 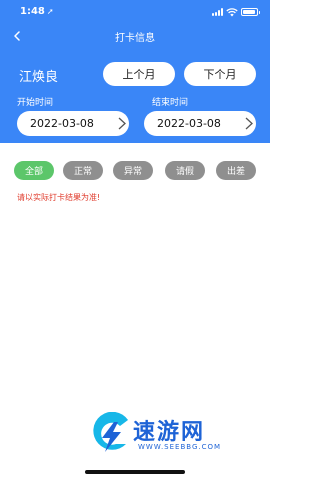 I want to click on filter-chip-business-trip: 出差, so click(x=236, y=170).